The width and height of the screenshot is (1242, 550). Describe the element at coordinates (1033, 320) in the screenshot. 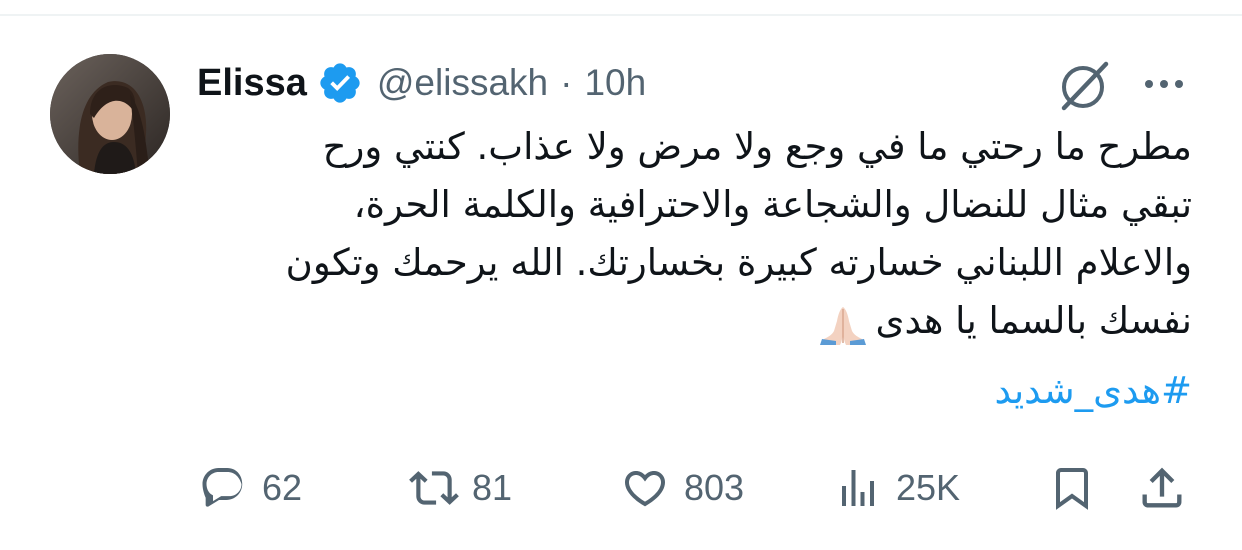

I see `tweet-text-line: نفسك بالسما يا هدى` at that location.